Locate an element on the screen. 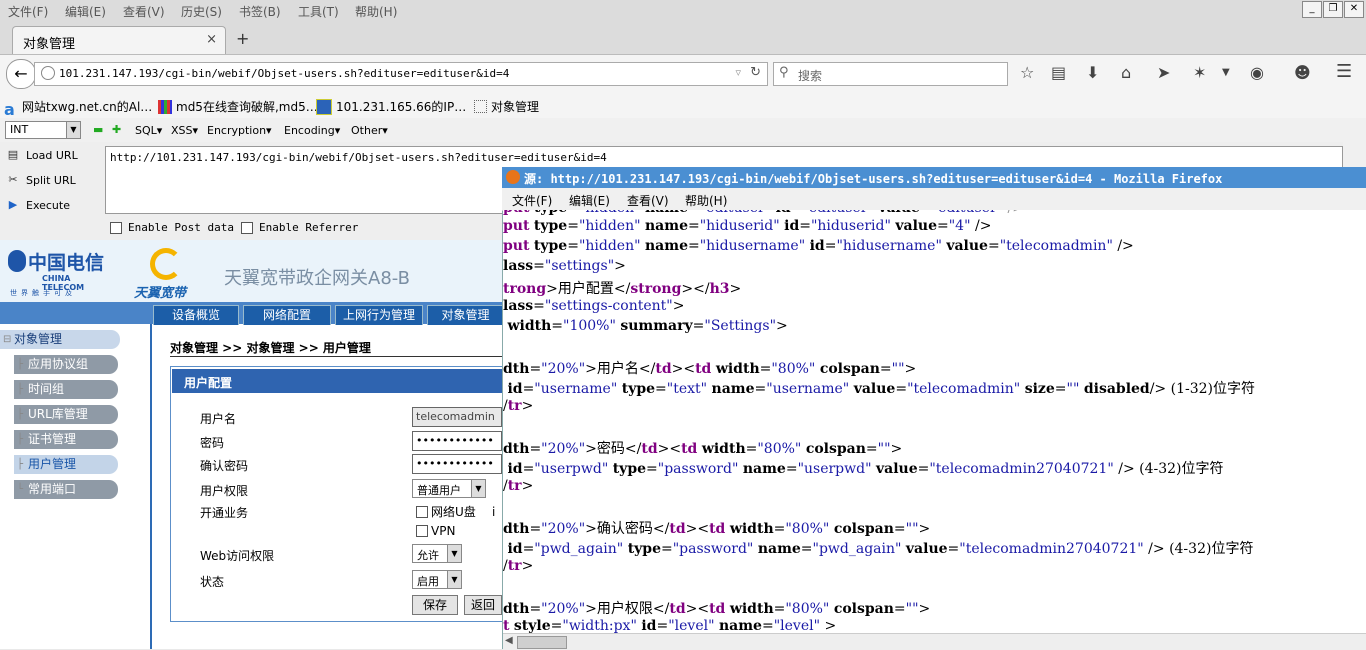  source-line: trong>用户配置</strong></h3> is located at coordinates (622, 289).